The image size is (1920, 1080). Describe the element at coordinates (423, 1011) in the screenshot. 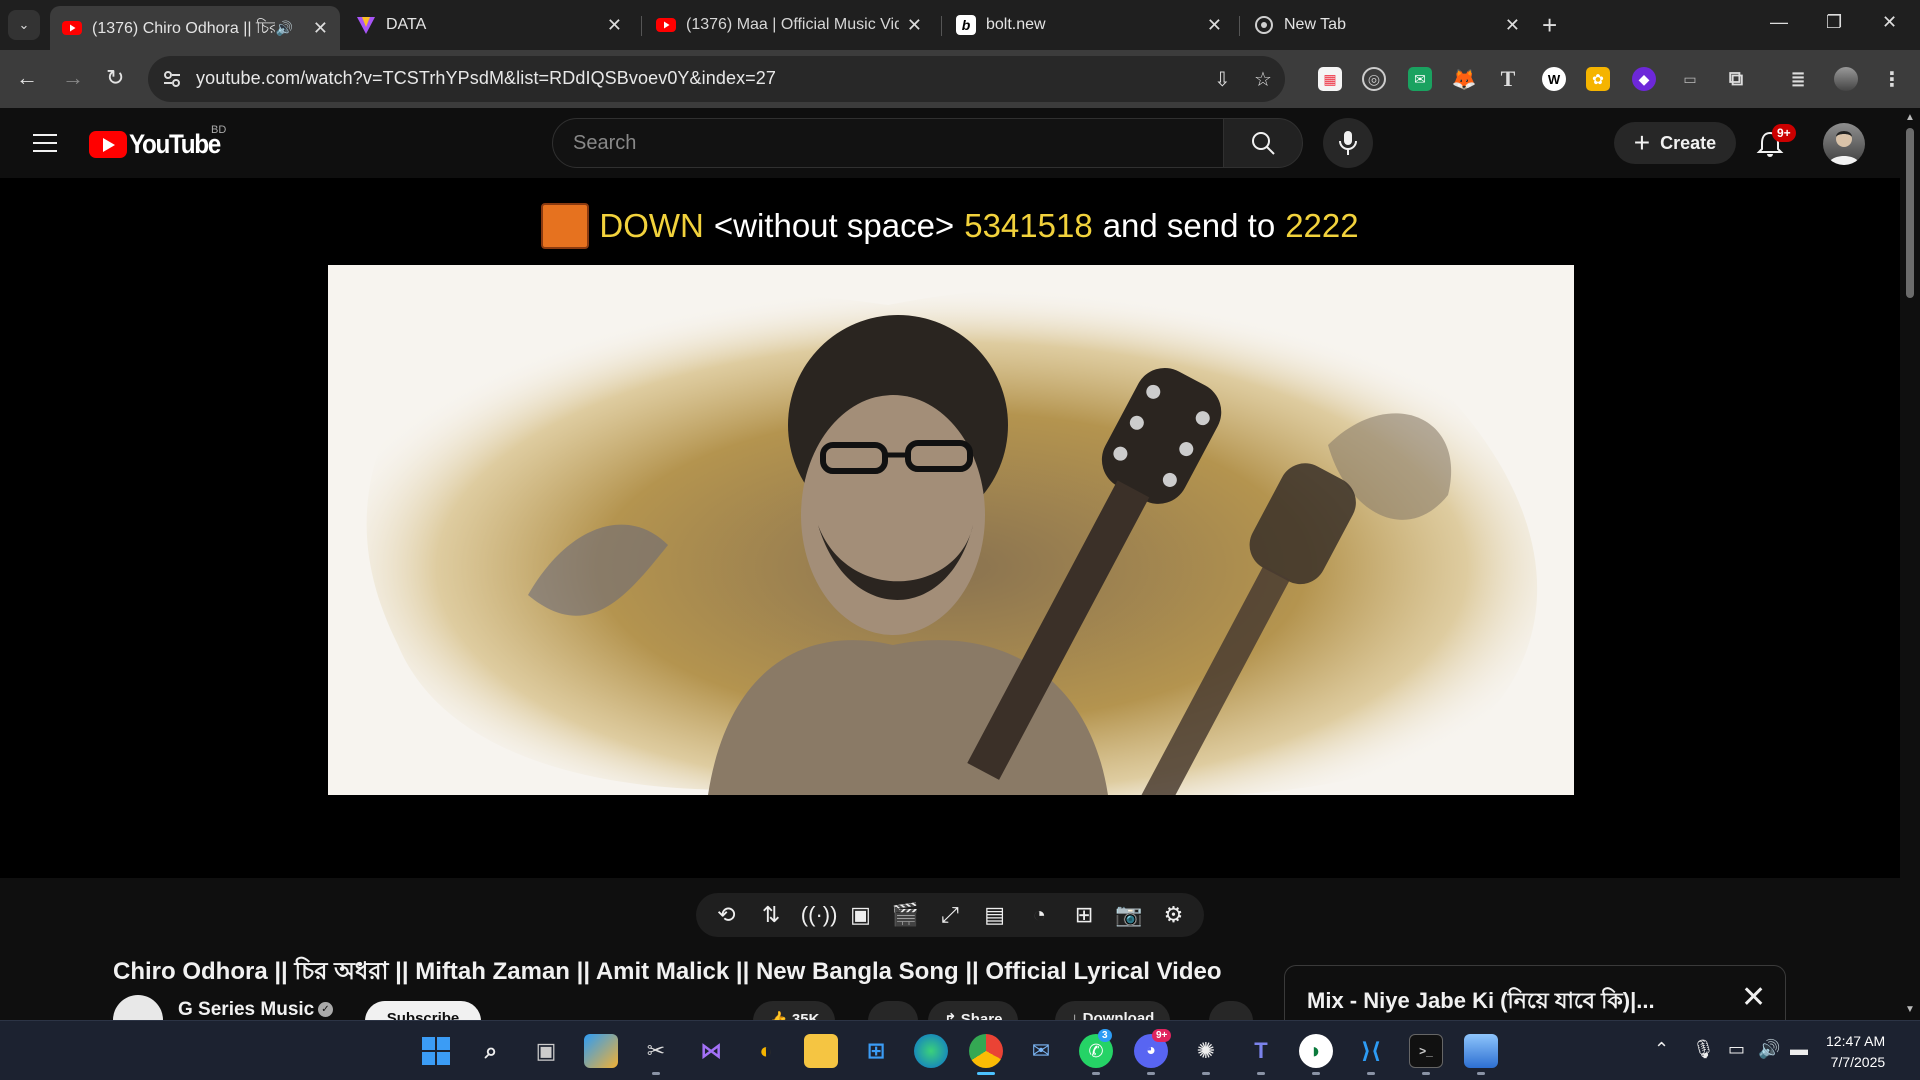

I see `subscribe-button: Subscribe` at that location.